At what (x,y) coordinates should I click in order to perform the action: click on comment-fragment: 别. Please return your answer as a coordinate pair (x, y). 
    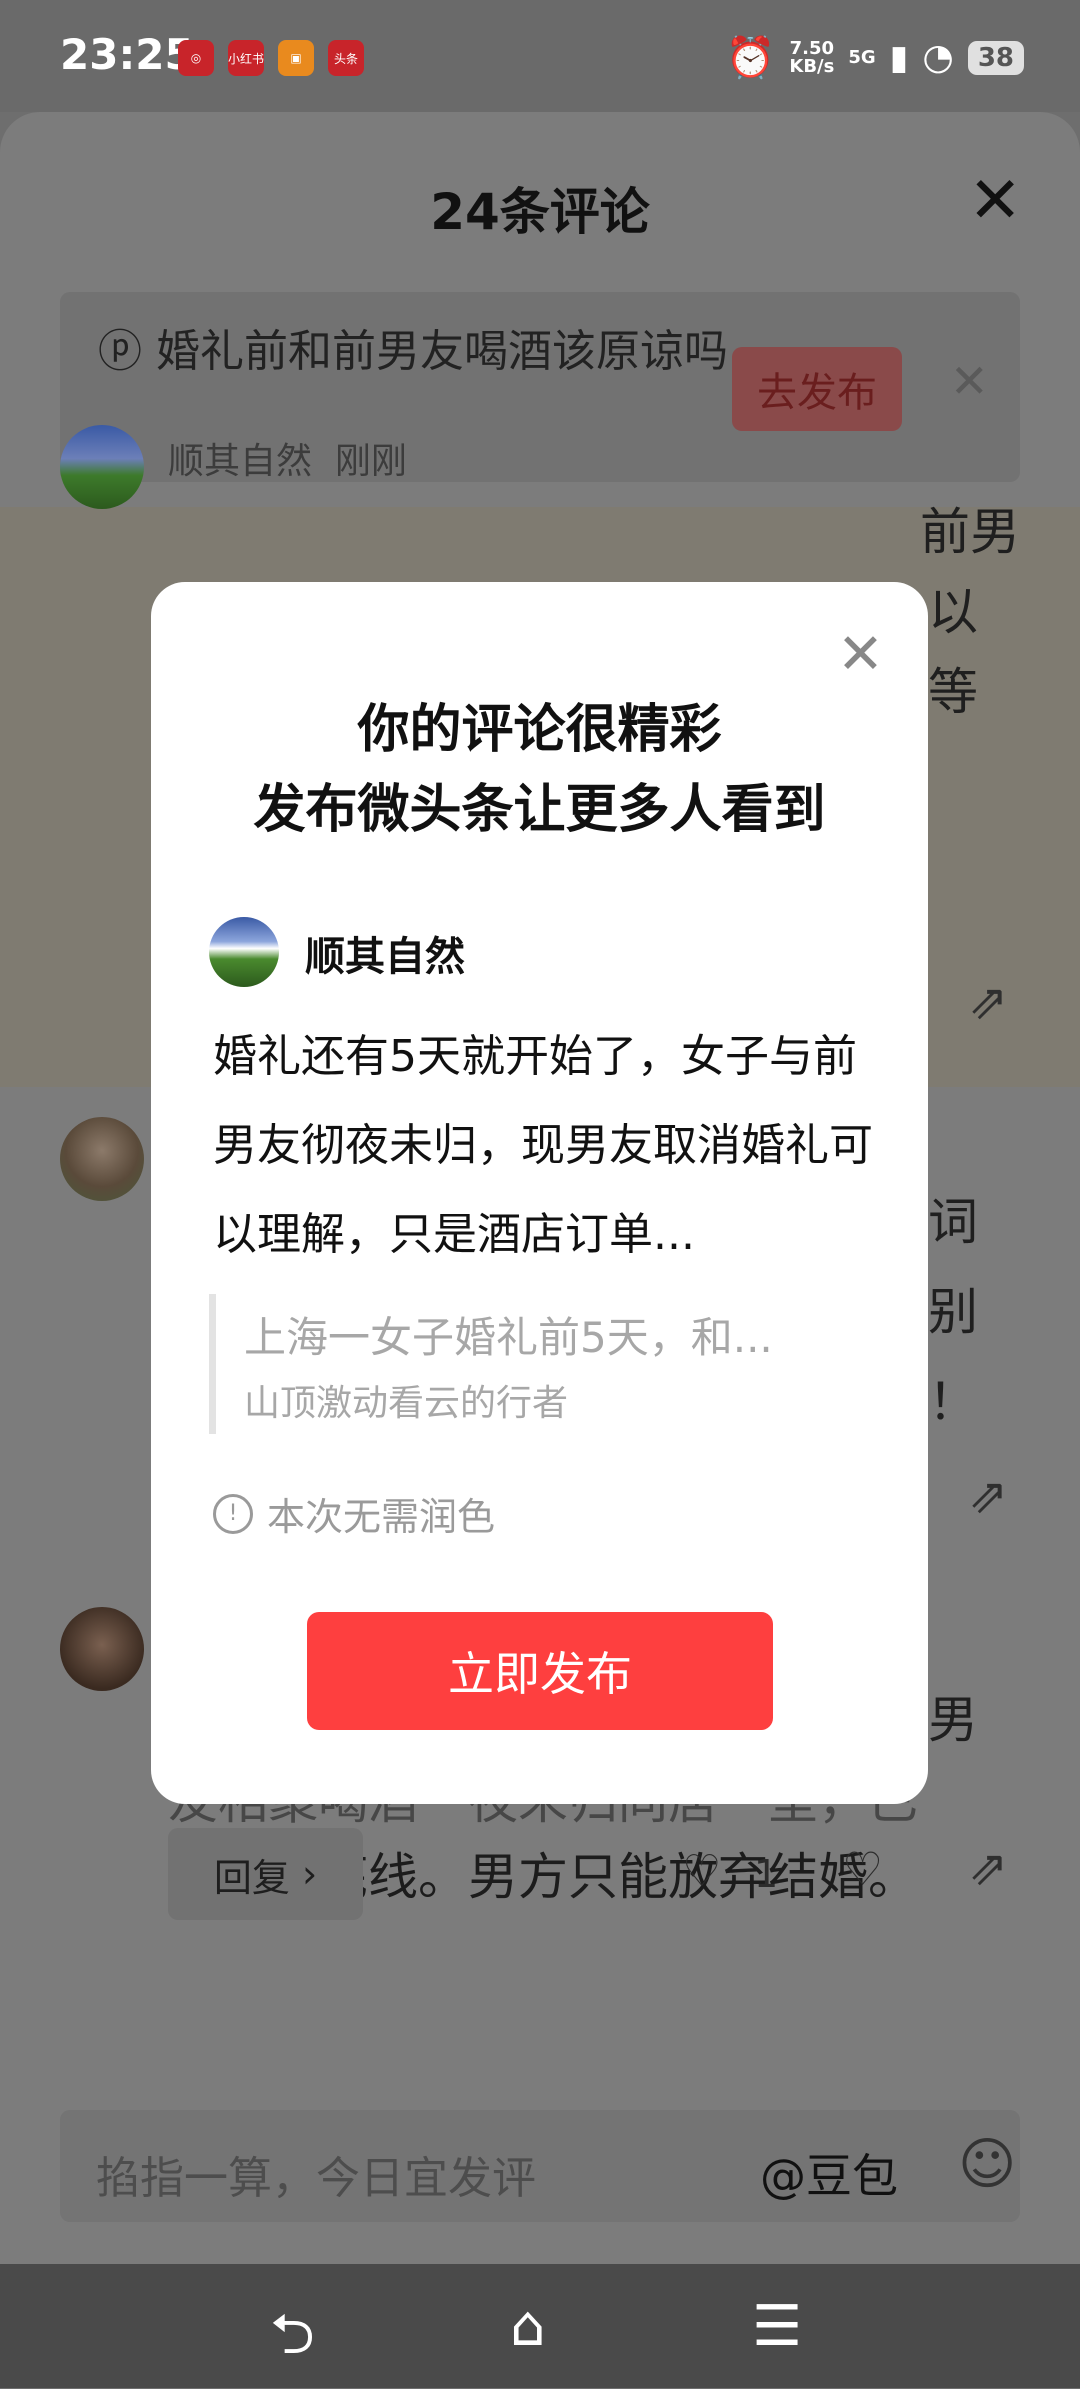
    Looking at the image, I should click on (953, 1312).